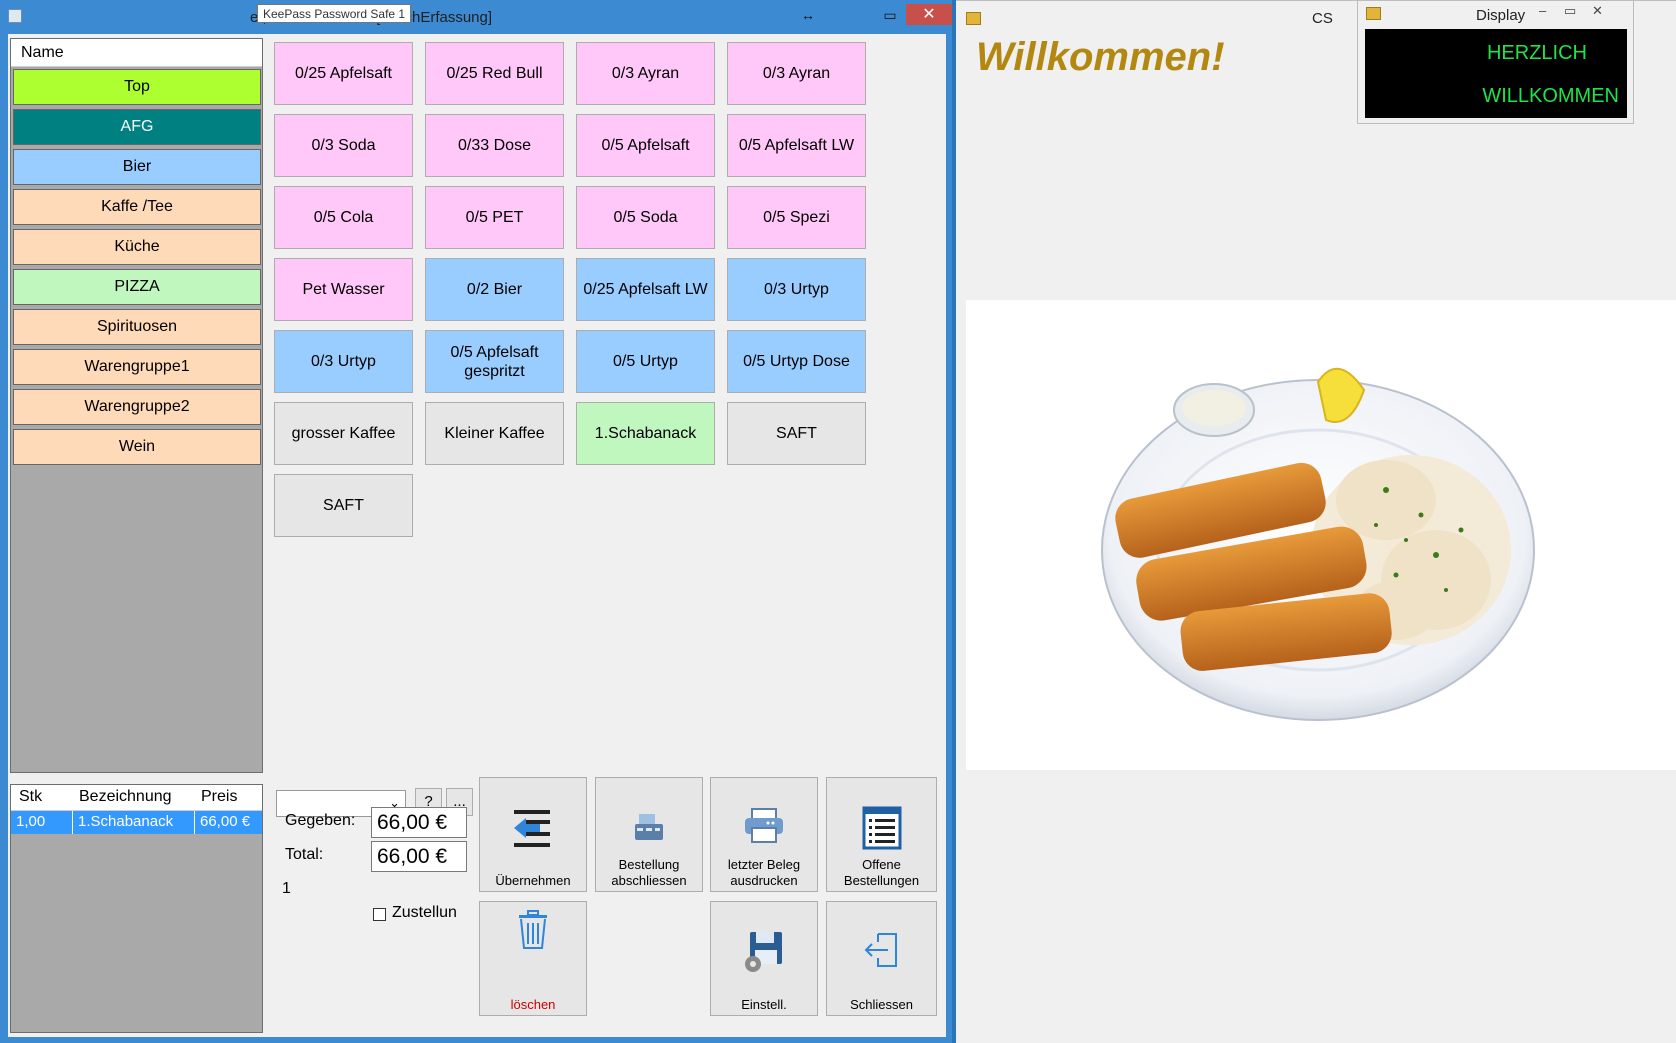 The width and height of the screenshot is (1676, 1043). What do you see at coordinates (494, 361) in the screenshot?
I see `product-button: 0/5 Apfelsaft gespritzt` at bounding box center [494, 361].